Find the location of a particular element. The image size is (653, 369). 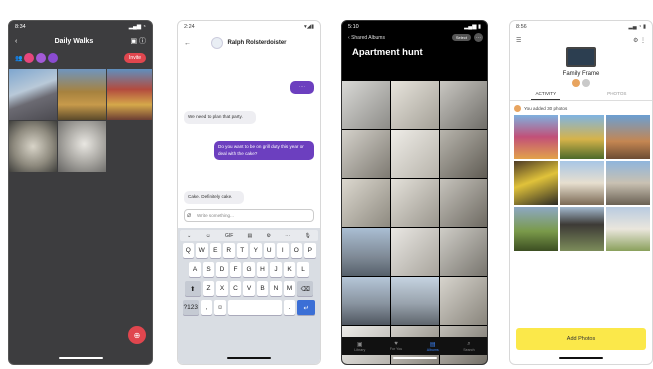

key: Z is located at coordinates (208, 288).